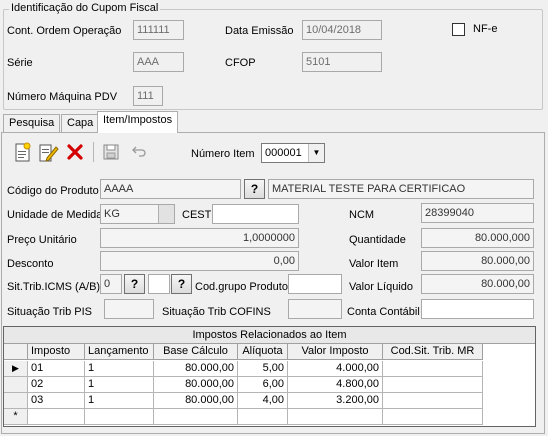 Image resolution: width=548 pixels, height=436 pixels. I want to click on preco-unitario-label: Preço Unitário, so click(42, 240).